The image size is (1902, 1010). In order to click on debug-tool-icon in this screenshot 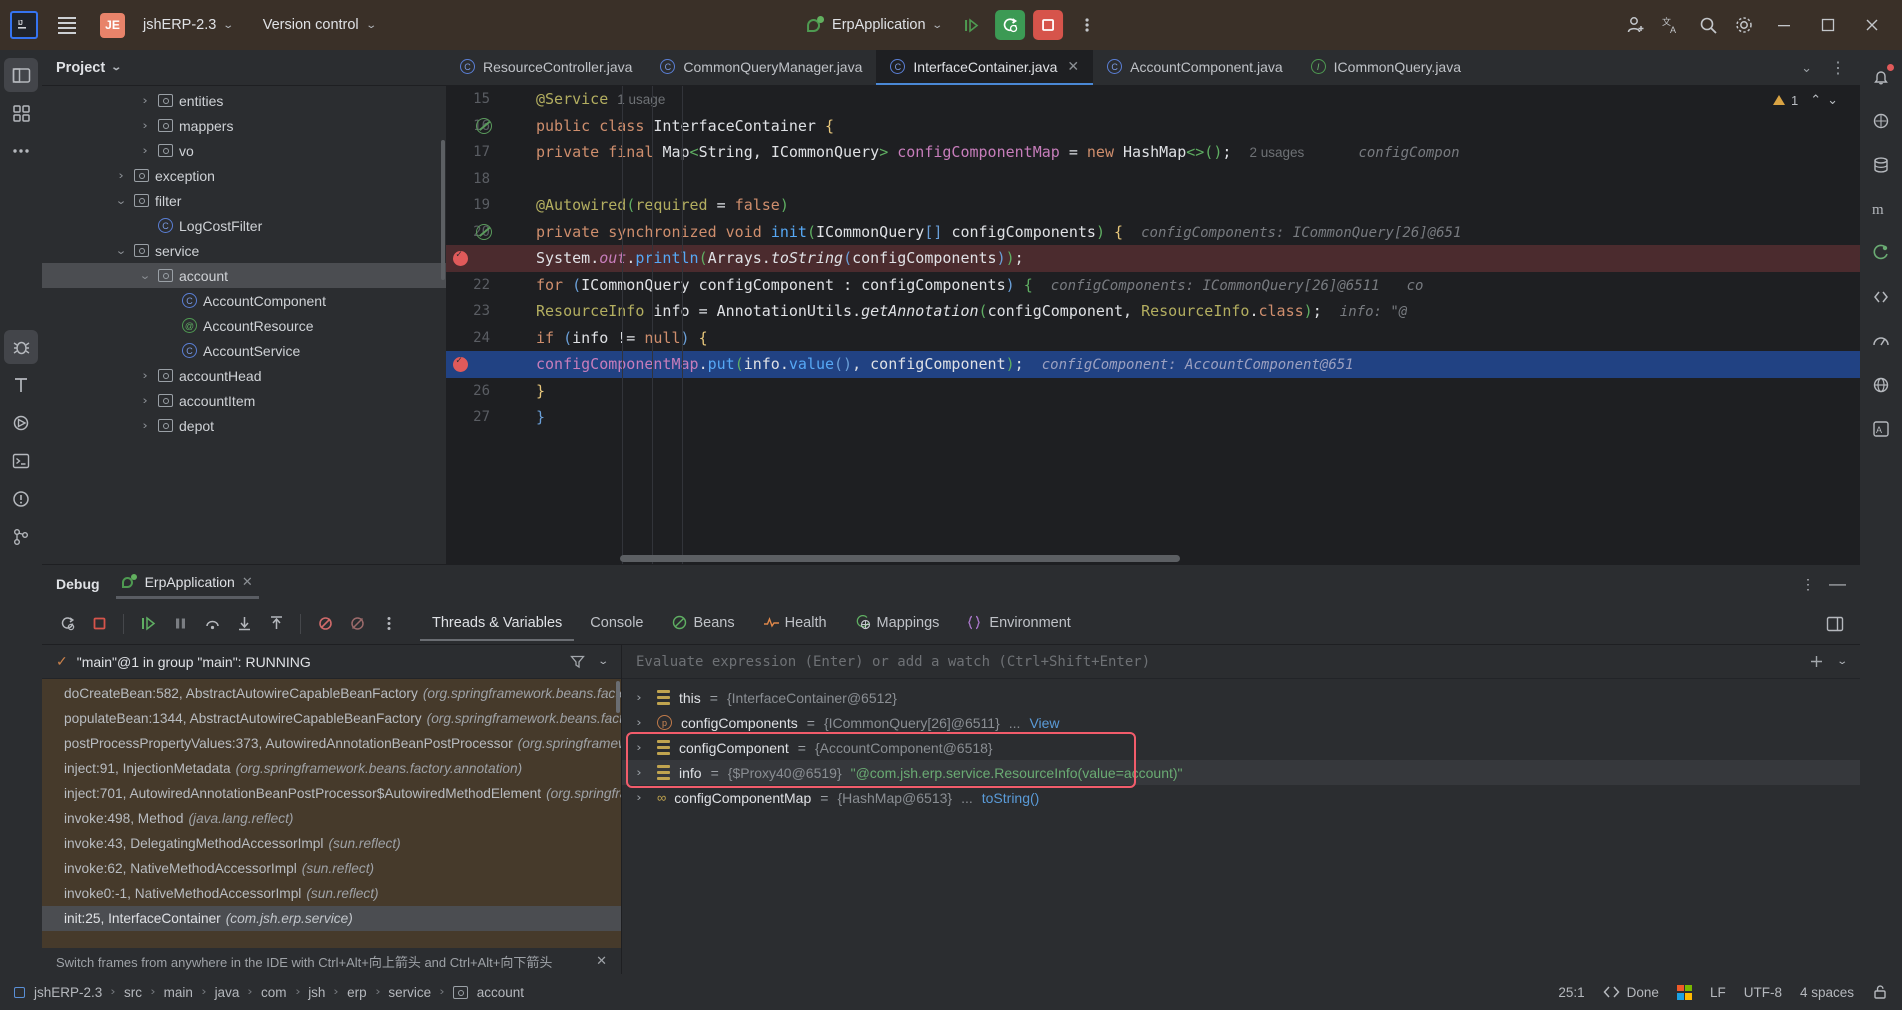, I will do `click(21, 347)`.